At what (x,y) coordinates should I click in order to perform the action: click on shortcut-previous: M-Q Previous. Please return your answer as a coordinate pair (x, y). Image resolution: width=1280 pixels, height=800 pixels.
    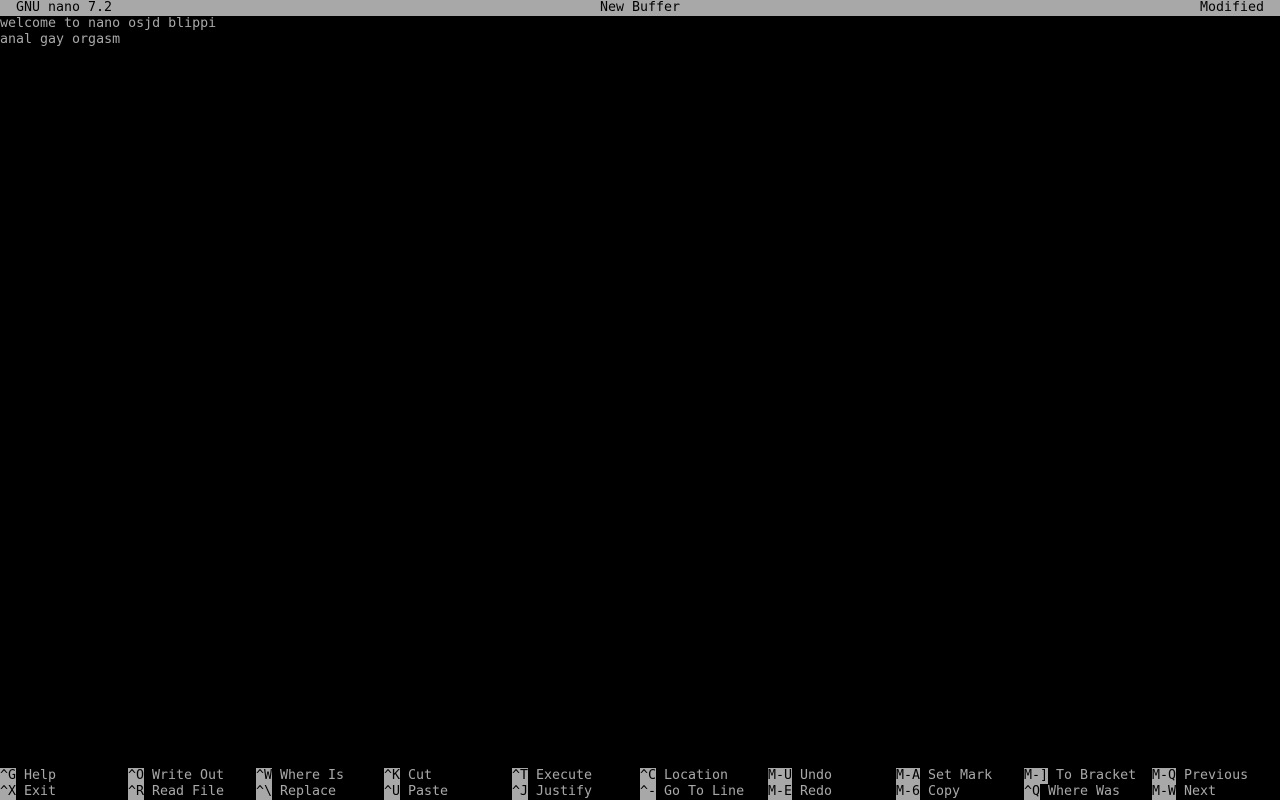
    Looking at the image, I should click on (1200, 776).